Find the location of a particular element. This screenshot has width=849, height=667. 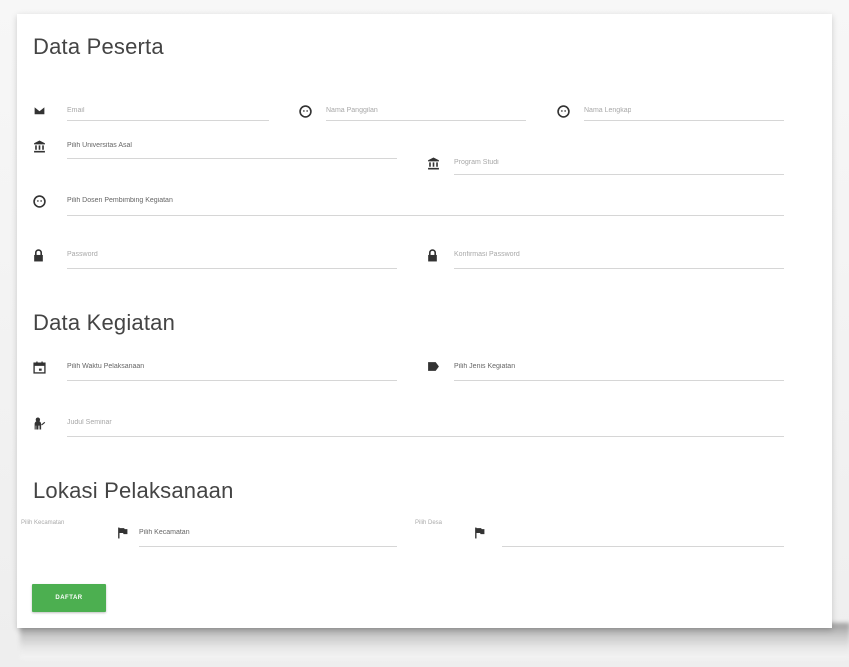

person-icon is located at coordinates (40, 424).